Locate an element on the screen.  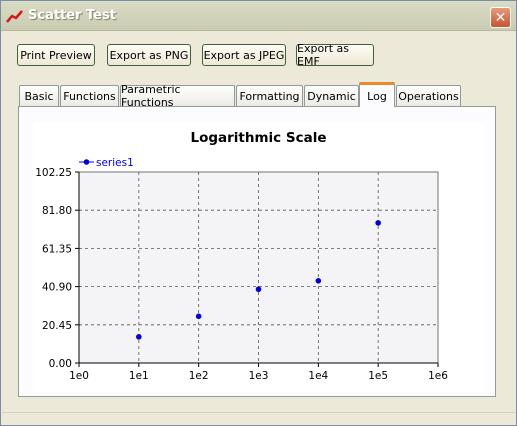
x-tick-label: 1e2 is located at coordinates (199, 376).